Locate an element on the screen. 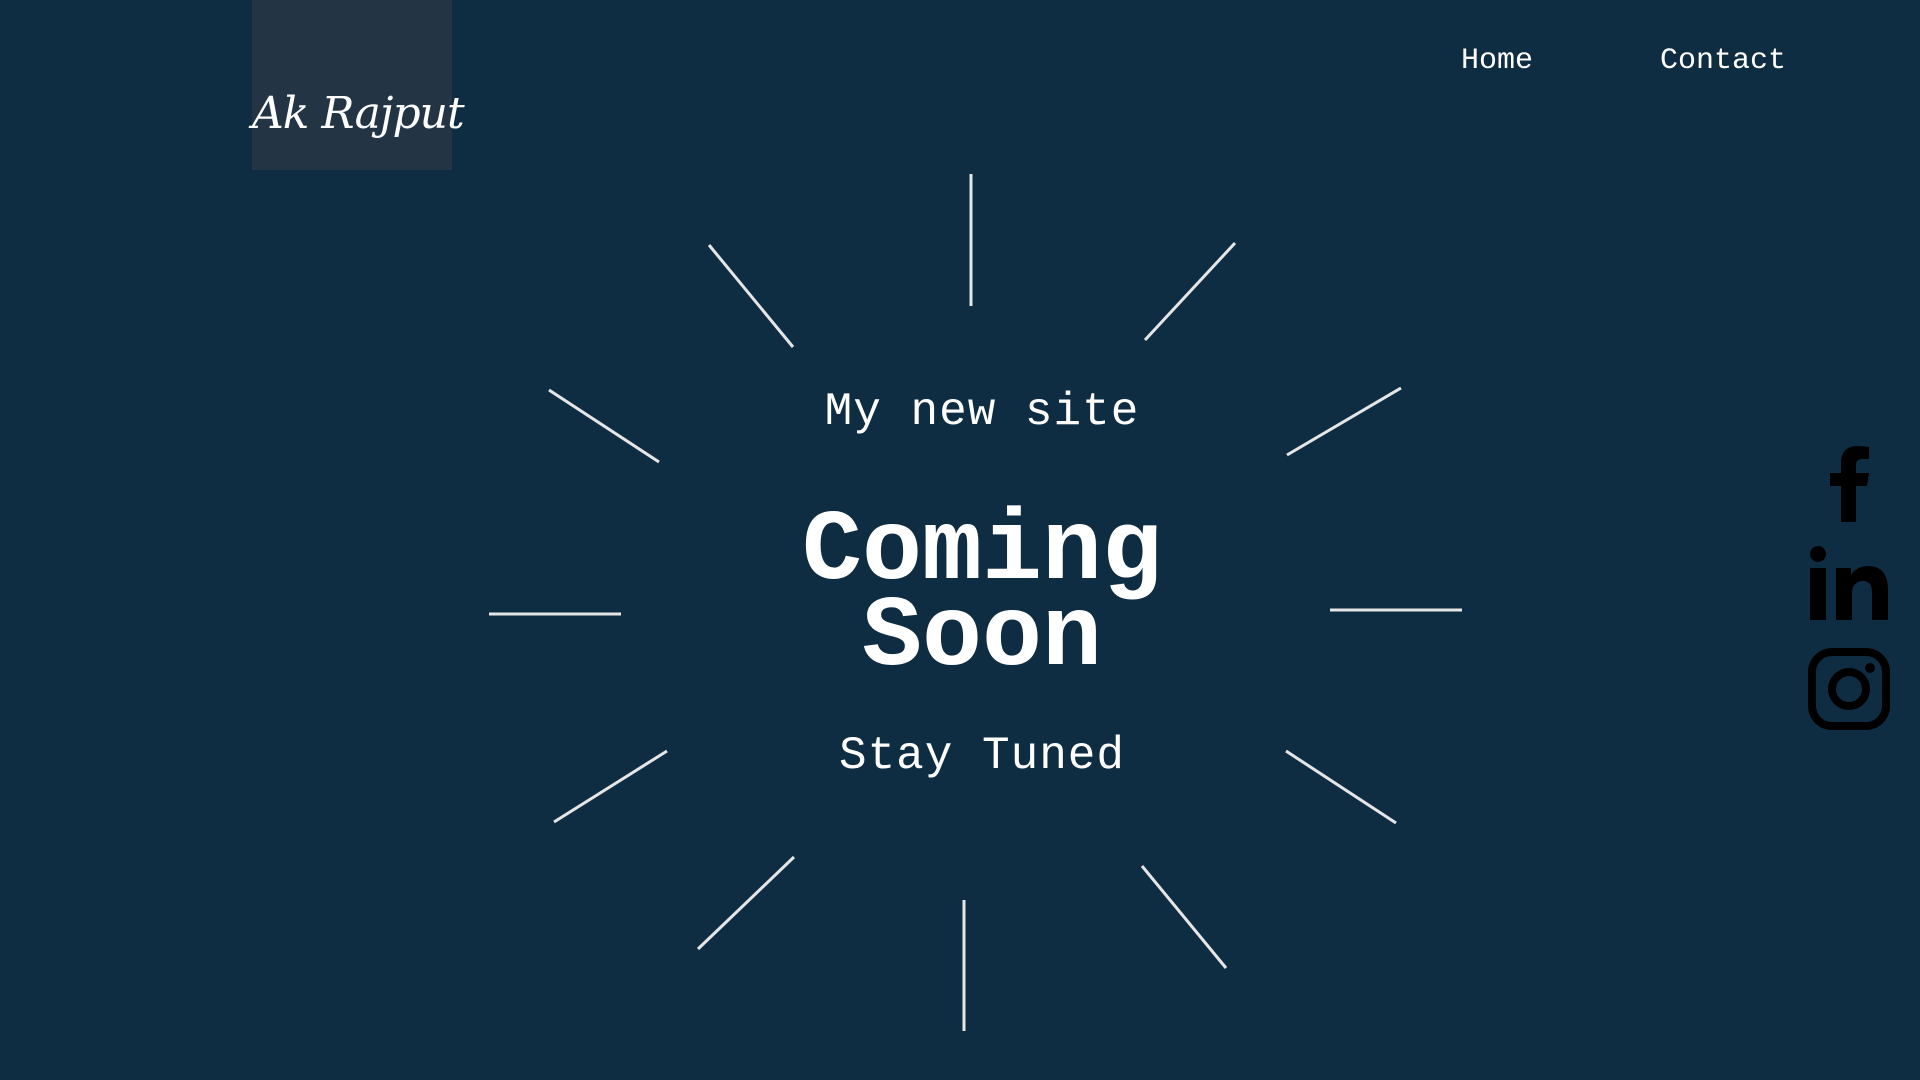 This screenshot has height=1080, width=1920. linkedin-icon is located at coordinates (1849, 585).